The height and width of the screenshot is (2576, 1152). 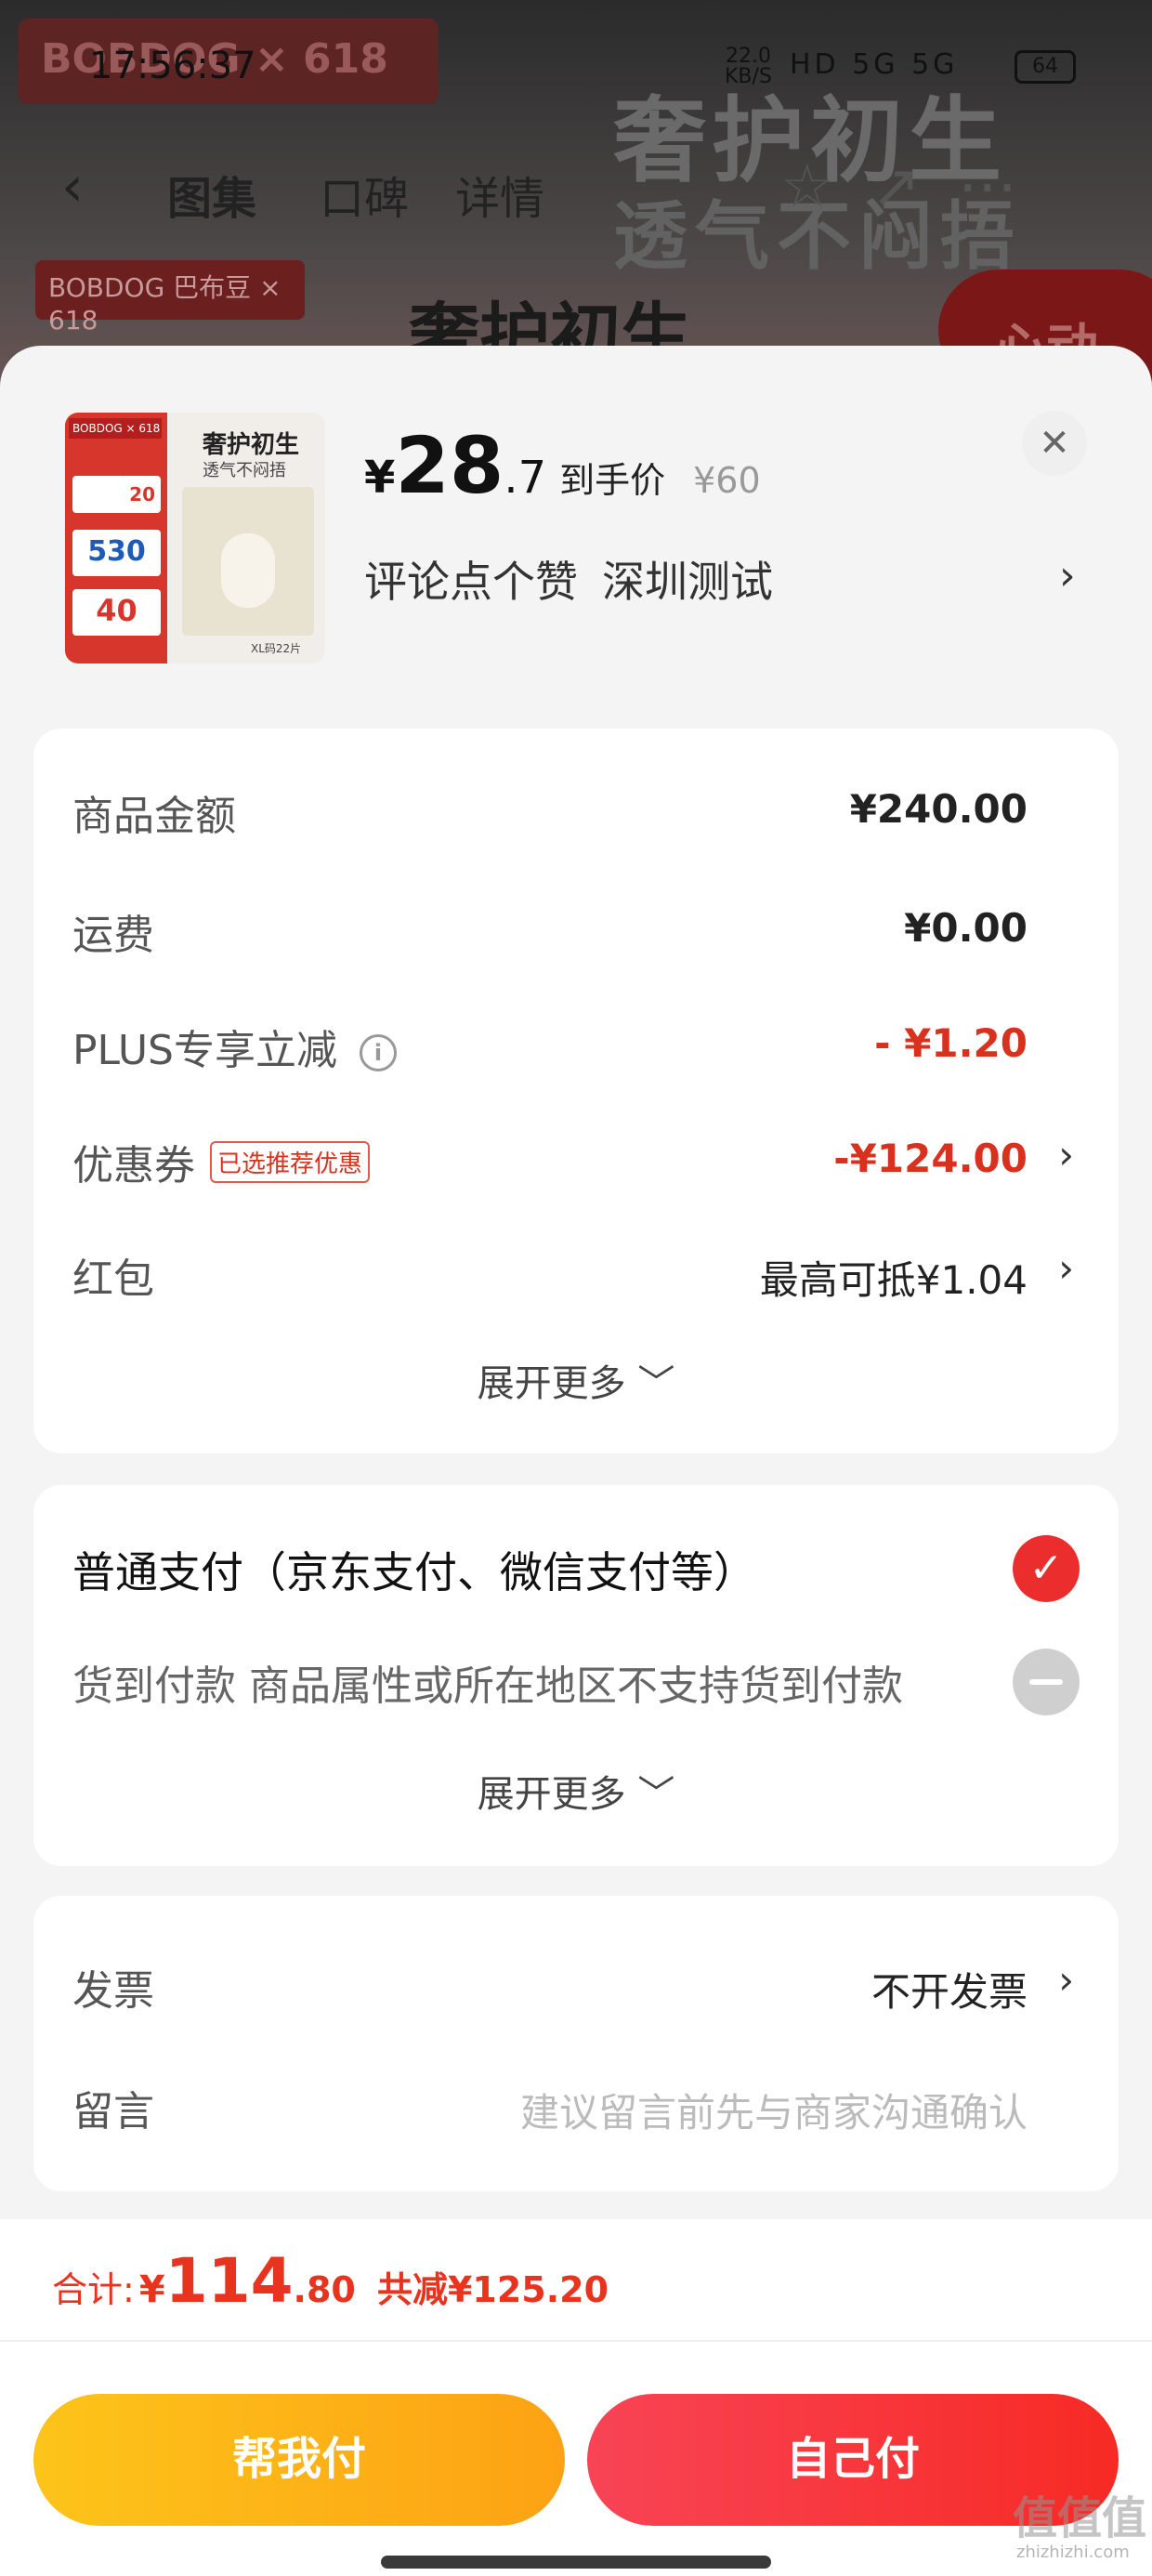 What do you see at coordinates (116, 494) in the screenshot?
I see `thumb-coupon: 20` at bounding box center [116, 494].